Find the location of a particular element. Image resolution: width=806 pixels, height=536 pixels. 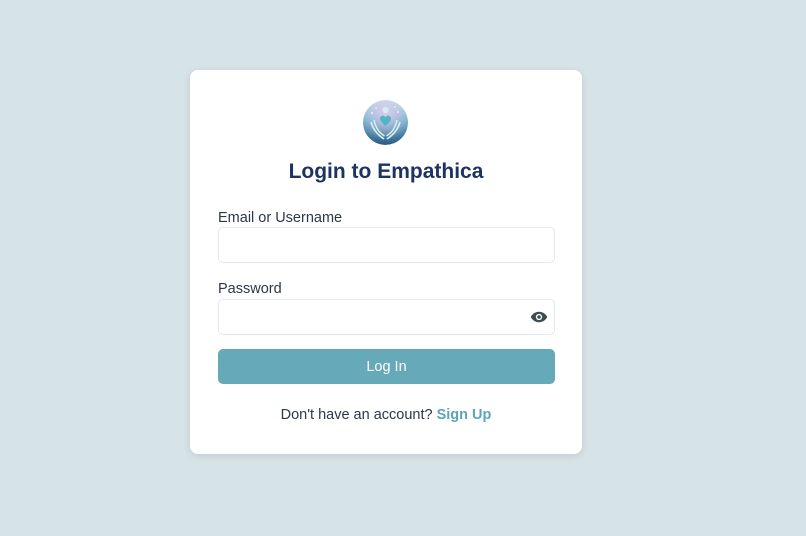

hands-heart-logo-icon is located at coordinates (385, 122).